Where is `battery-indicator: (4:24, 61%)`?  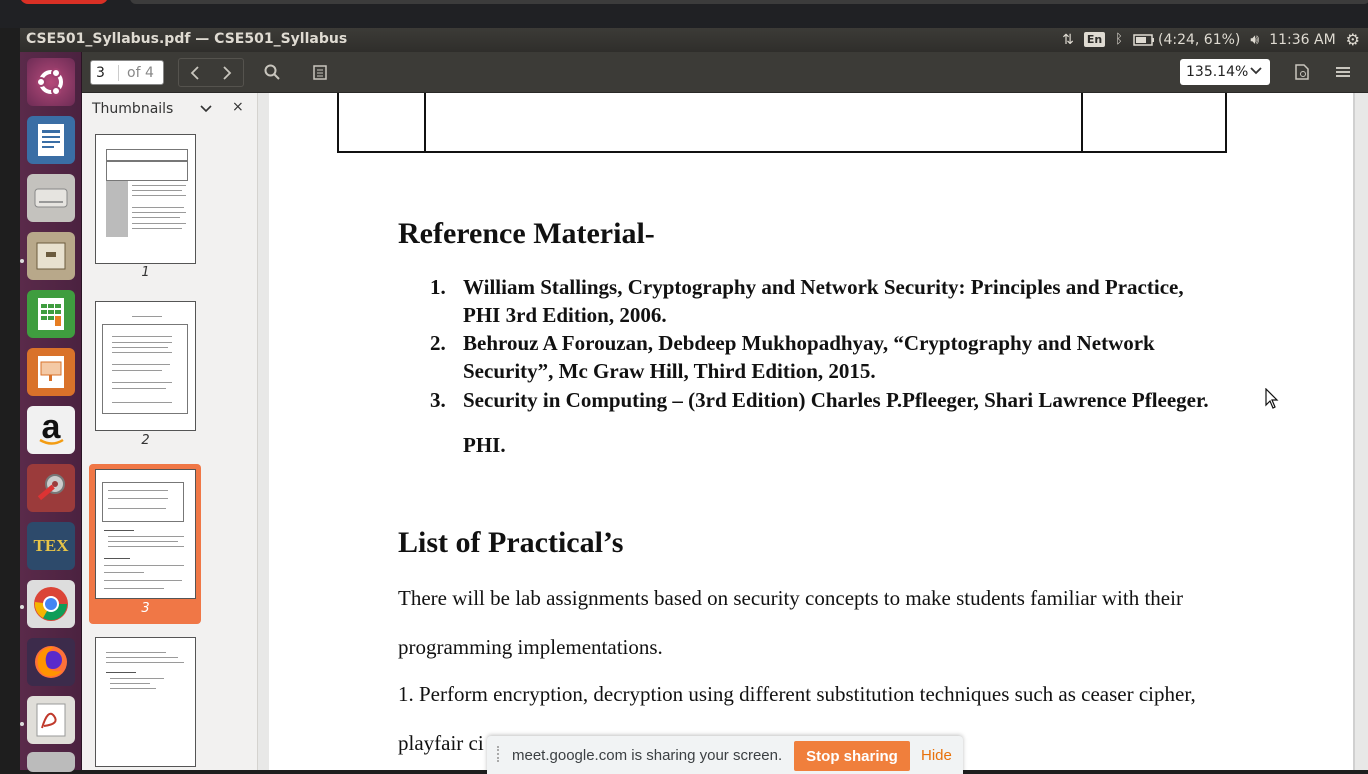 battery-indicator: (4:24, 61%) is located at coordinates (1186, 40).